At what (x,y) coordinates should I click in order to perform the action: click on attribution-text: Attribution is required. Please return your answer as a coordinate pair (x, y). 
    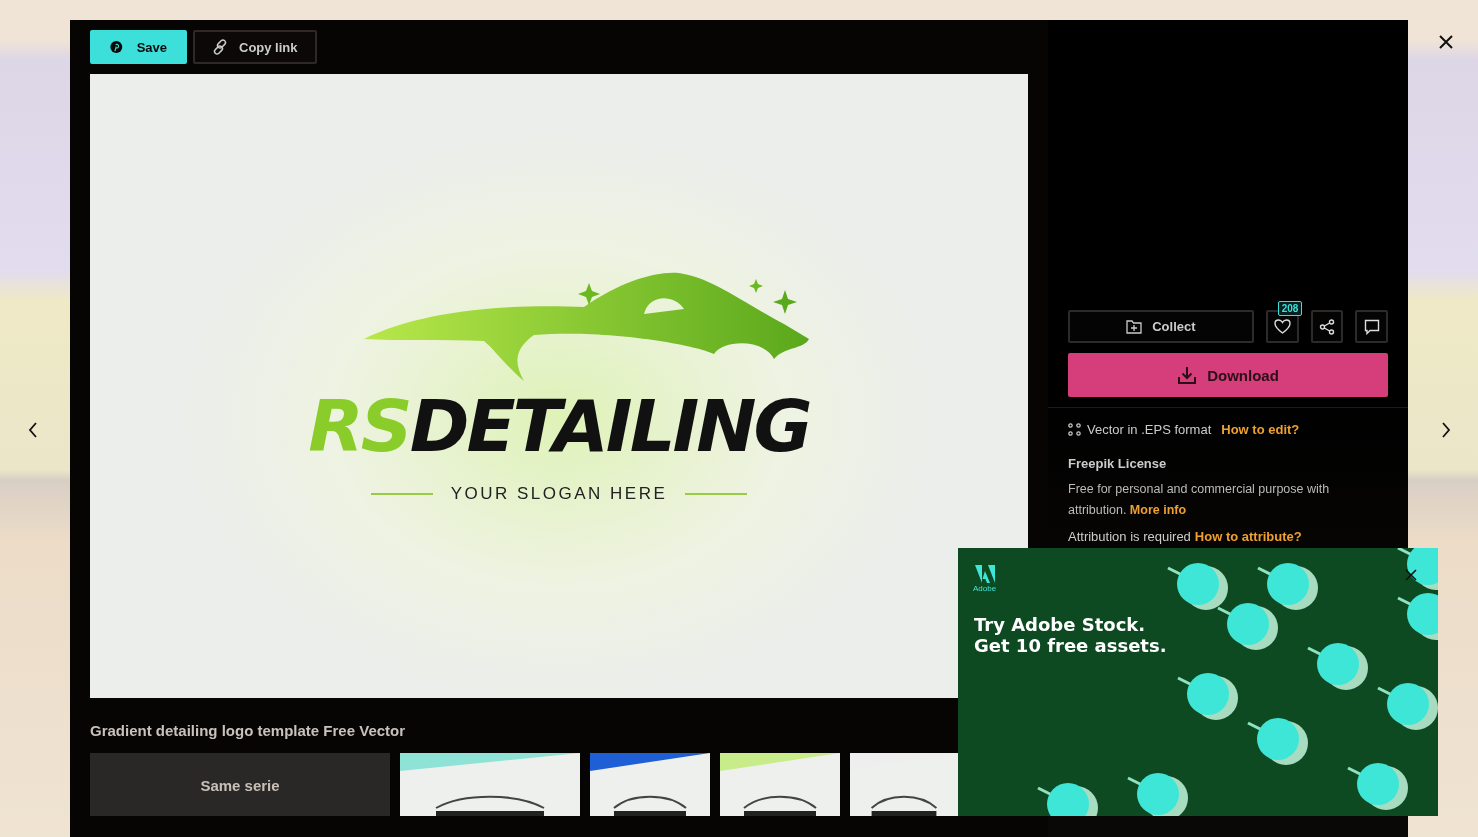
    Looking at the image, I should click on (1129, 536).